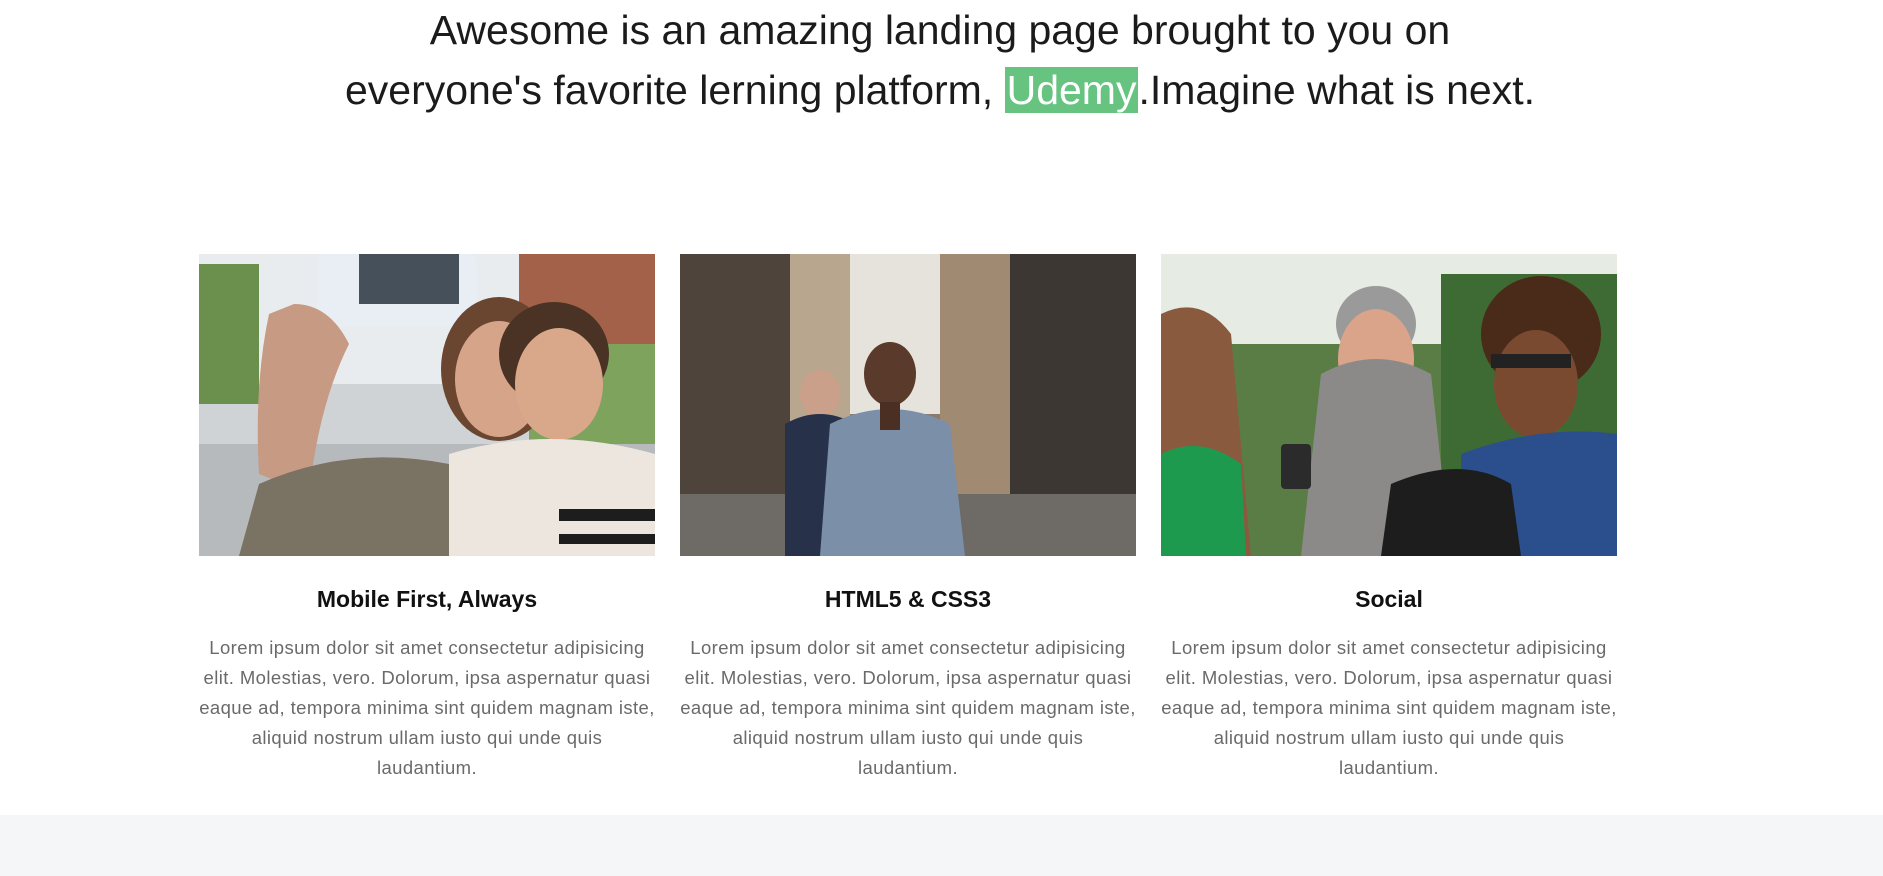 The width and height of the screenshot is (1883, 876). I want to click on feature-title: Social, so click(1389, 599).